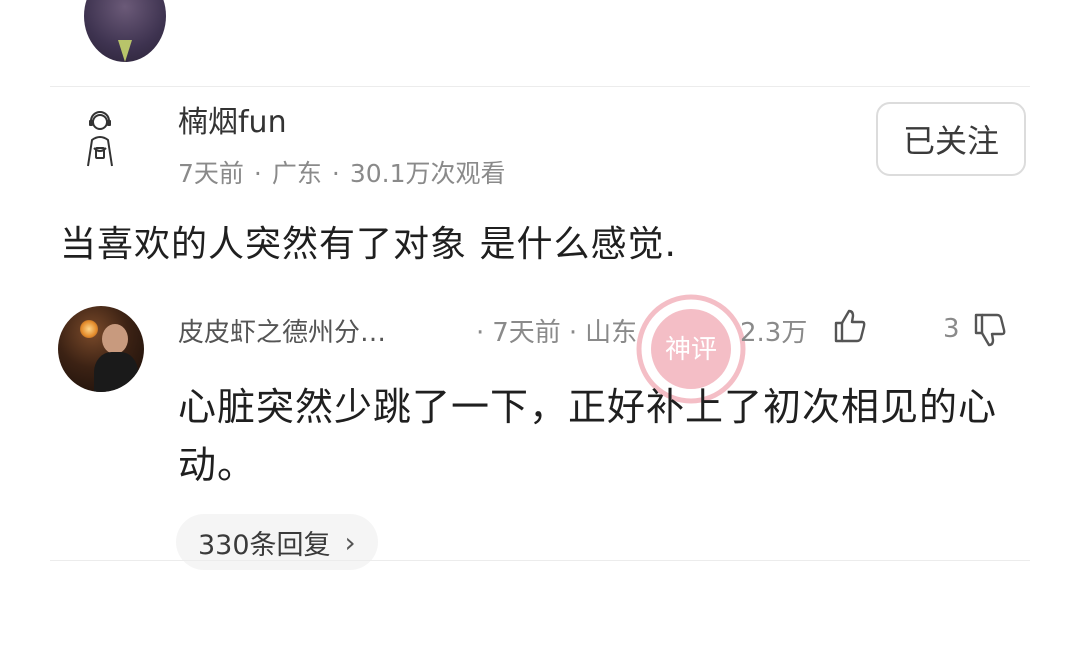 This screenshot has width=1080, height=650. I want to click on comment-meta: · 7天前 · 山东, so click(552, 330).